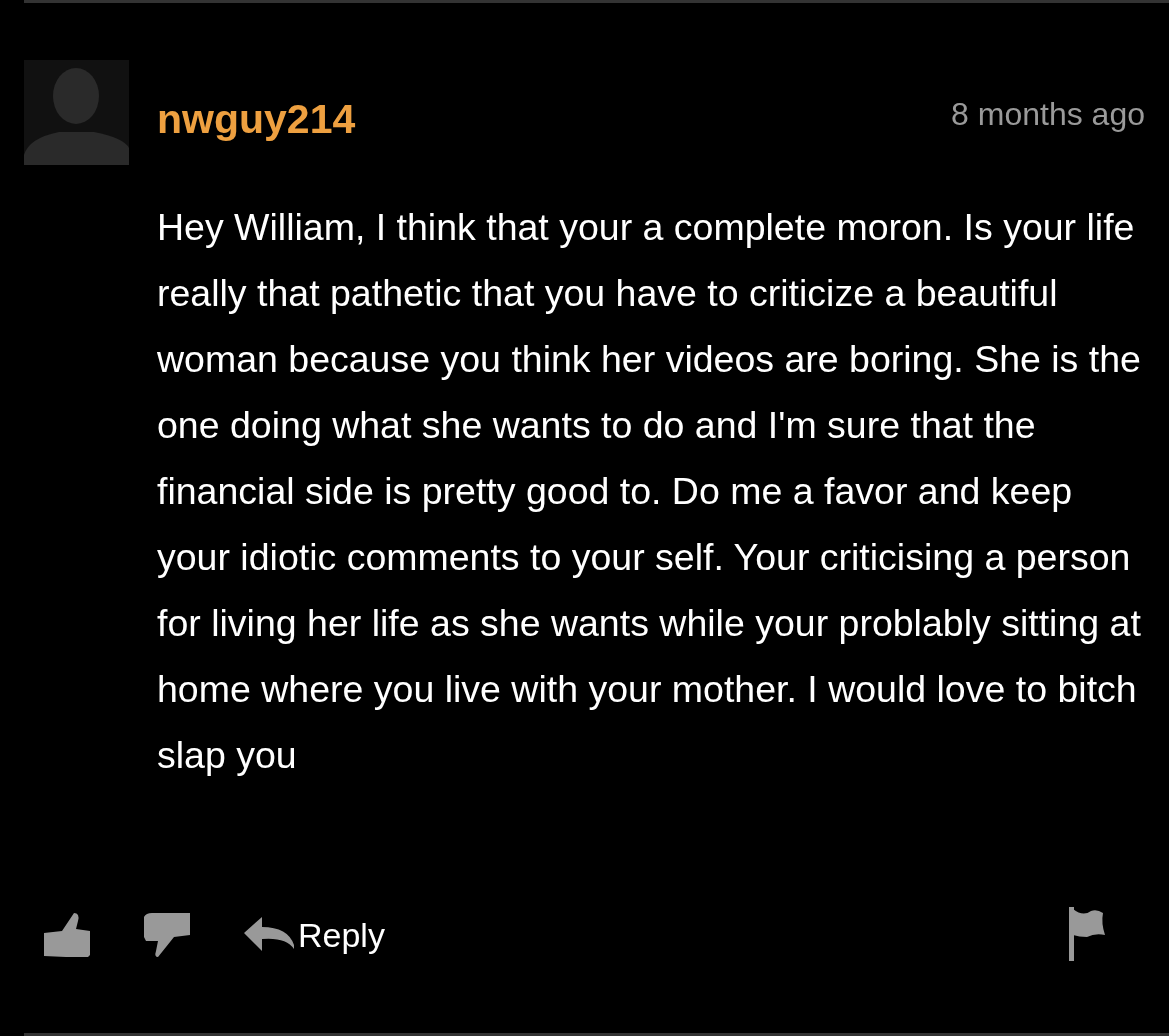 Image resolution: width=1169 pixels, height=1036 pixels. What do you see at coordinates (314, 935) in the screenshot?
I see `reply-button: Reply` at bounding box center [314, 935].